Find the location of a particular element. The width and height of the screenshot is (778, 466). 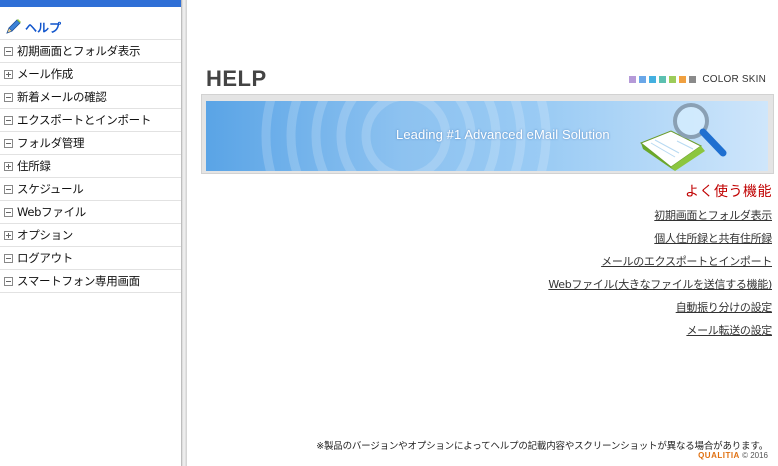

link-initial-screen: 初期画面とフォルダ表示 is located at coordinates (660, 215).